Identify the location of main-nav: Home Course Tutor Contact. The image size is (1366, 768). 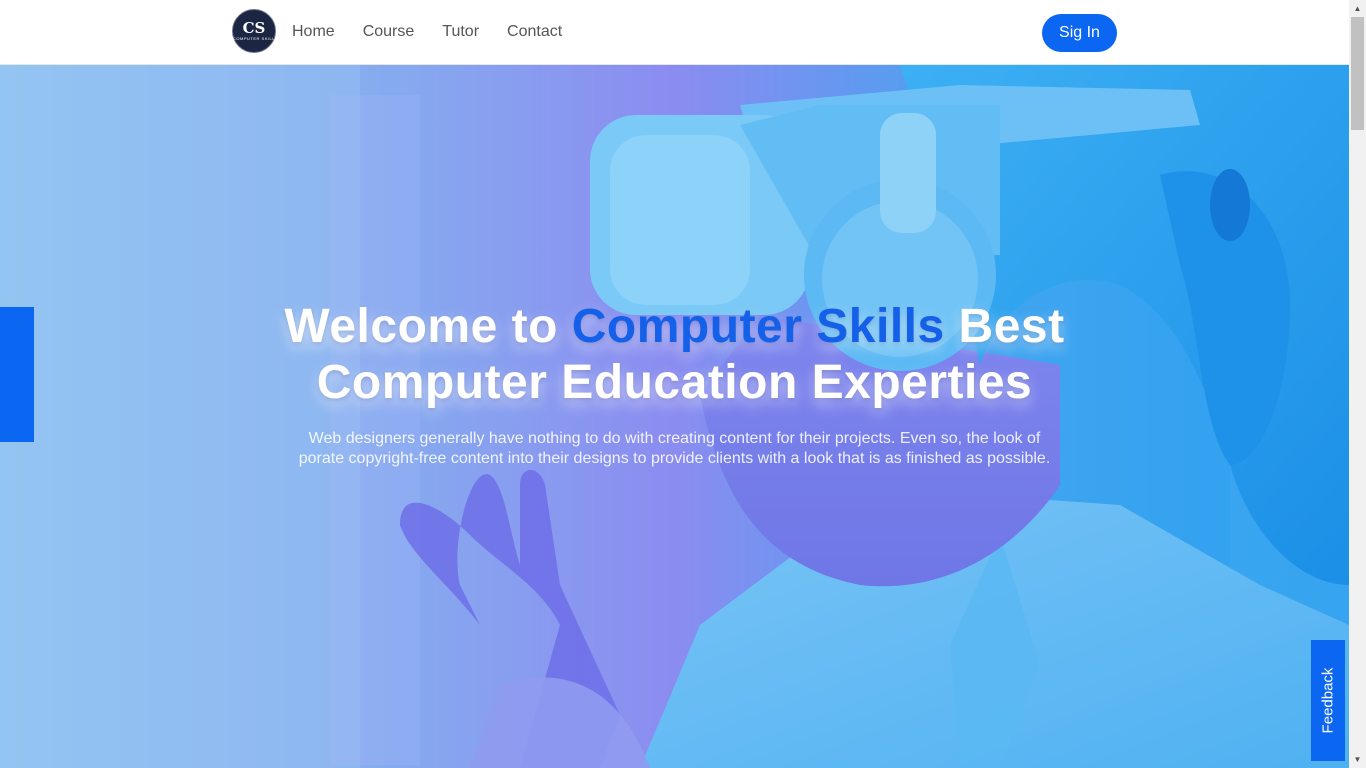
(441, 32).